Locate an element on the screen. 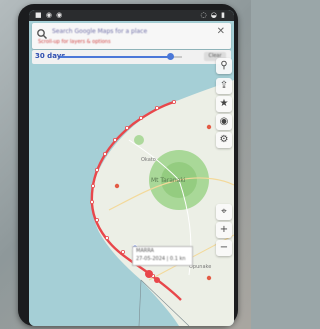 The height and width of the screenshot is (329, 320). place-label: Mt Taranaki is located at coordinates (168, 180).